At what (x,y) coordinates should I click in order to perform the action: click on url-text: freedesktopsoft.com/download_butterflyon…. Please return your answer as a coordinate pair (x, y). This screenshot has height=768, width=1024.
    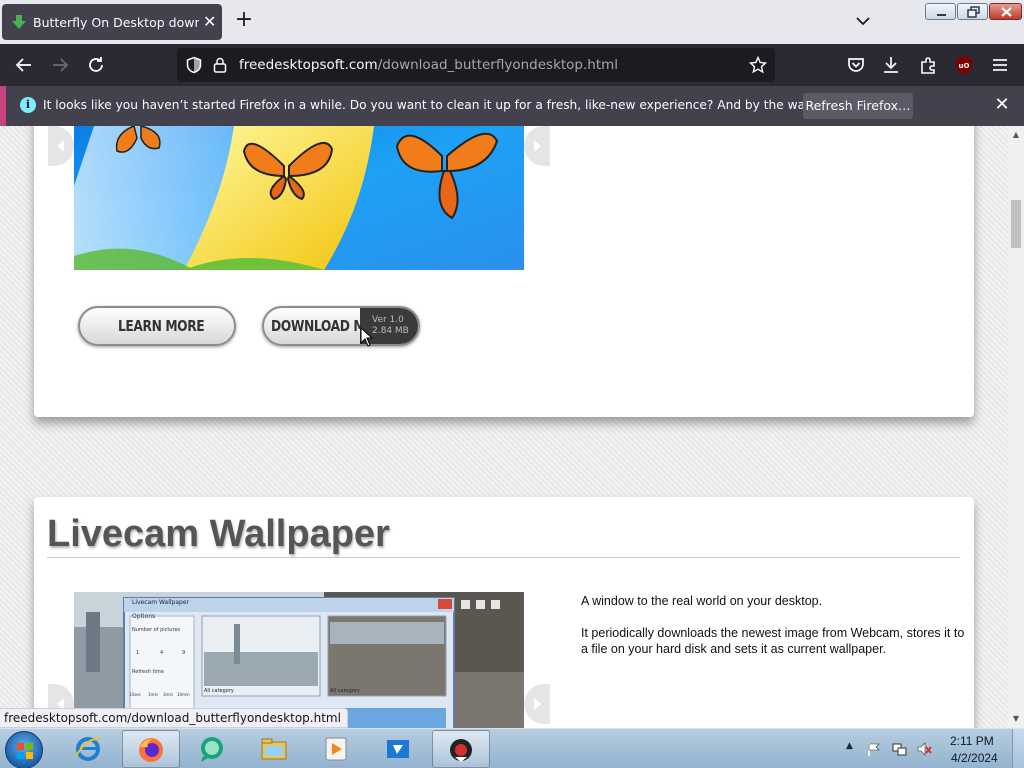
    Looking at the image, I should click on (428, 65).